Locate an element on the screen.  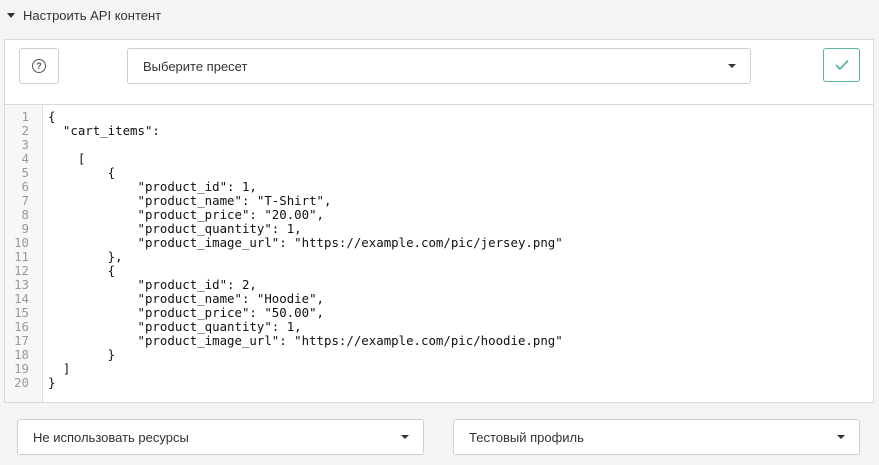
section-toggle: Настроить API контент is located at coordinates (84, 15).